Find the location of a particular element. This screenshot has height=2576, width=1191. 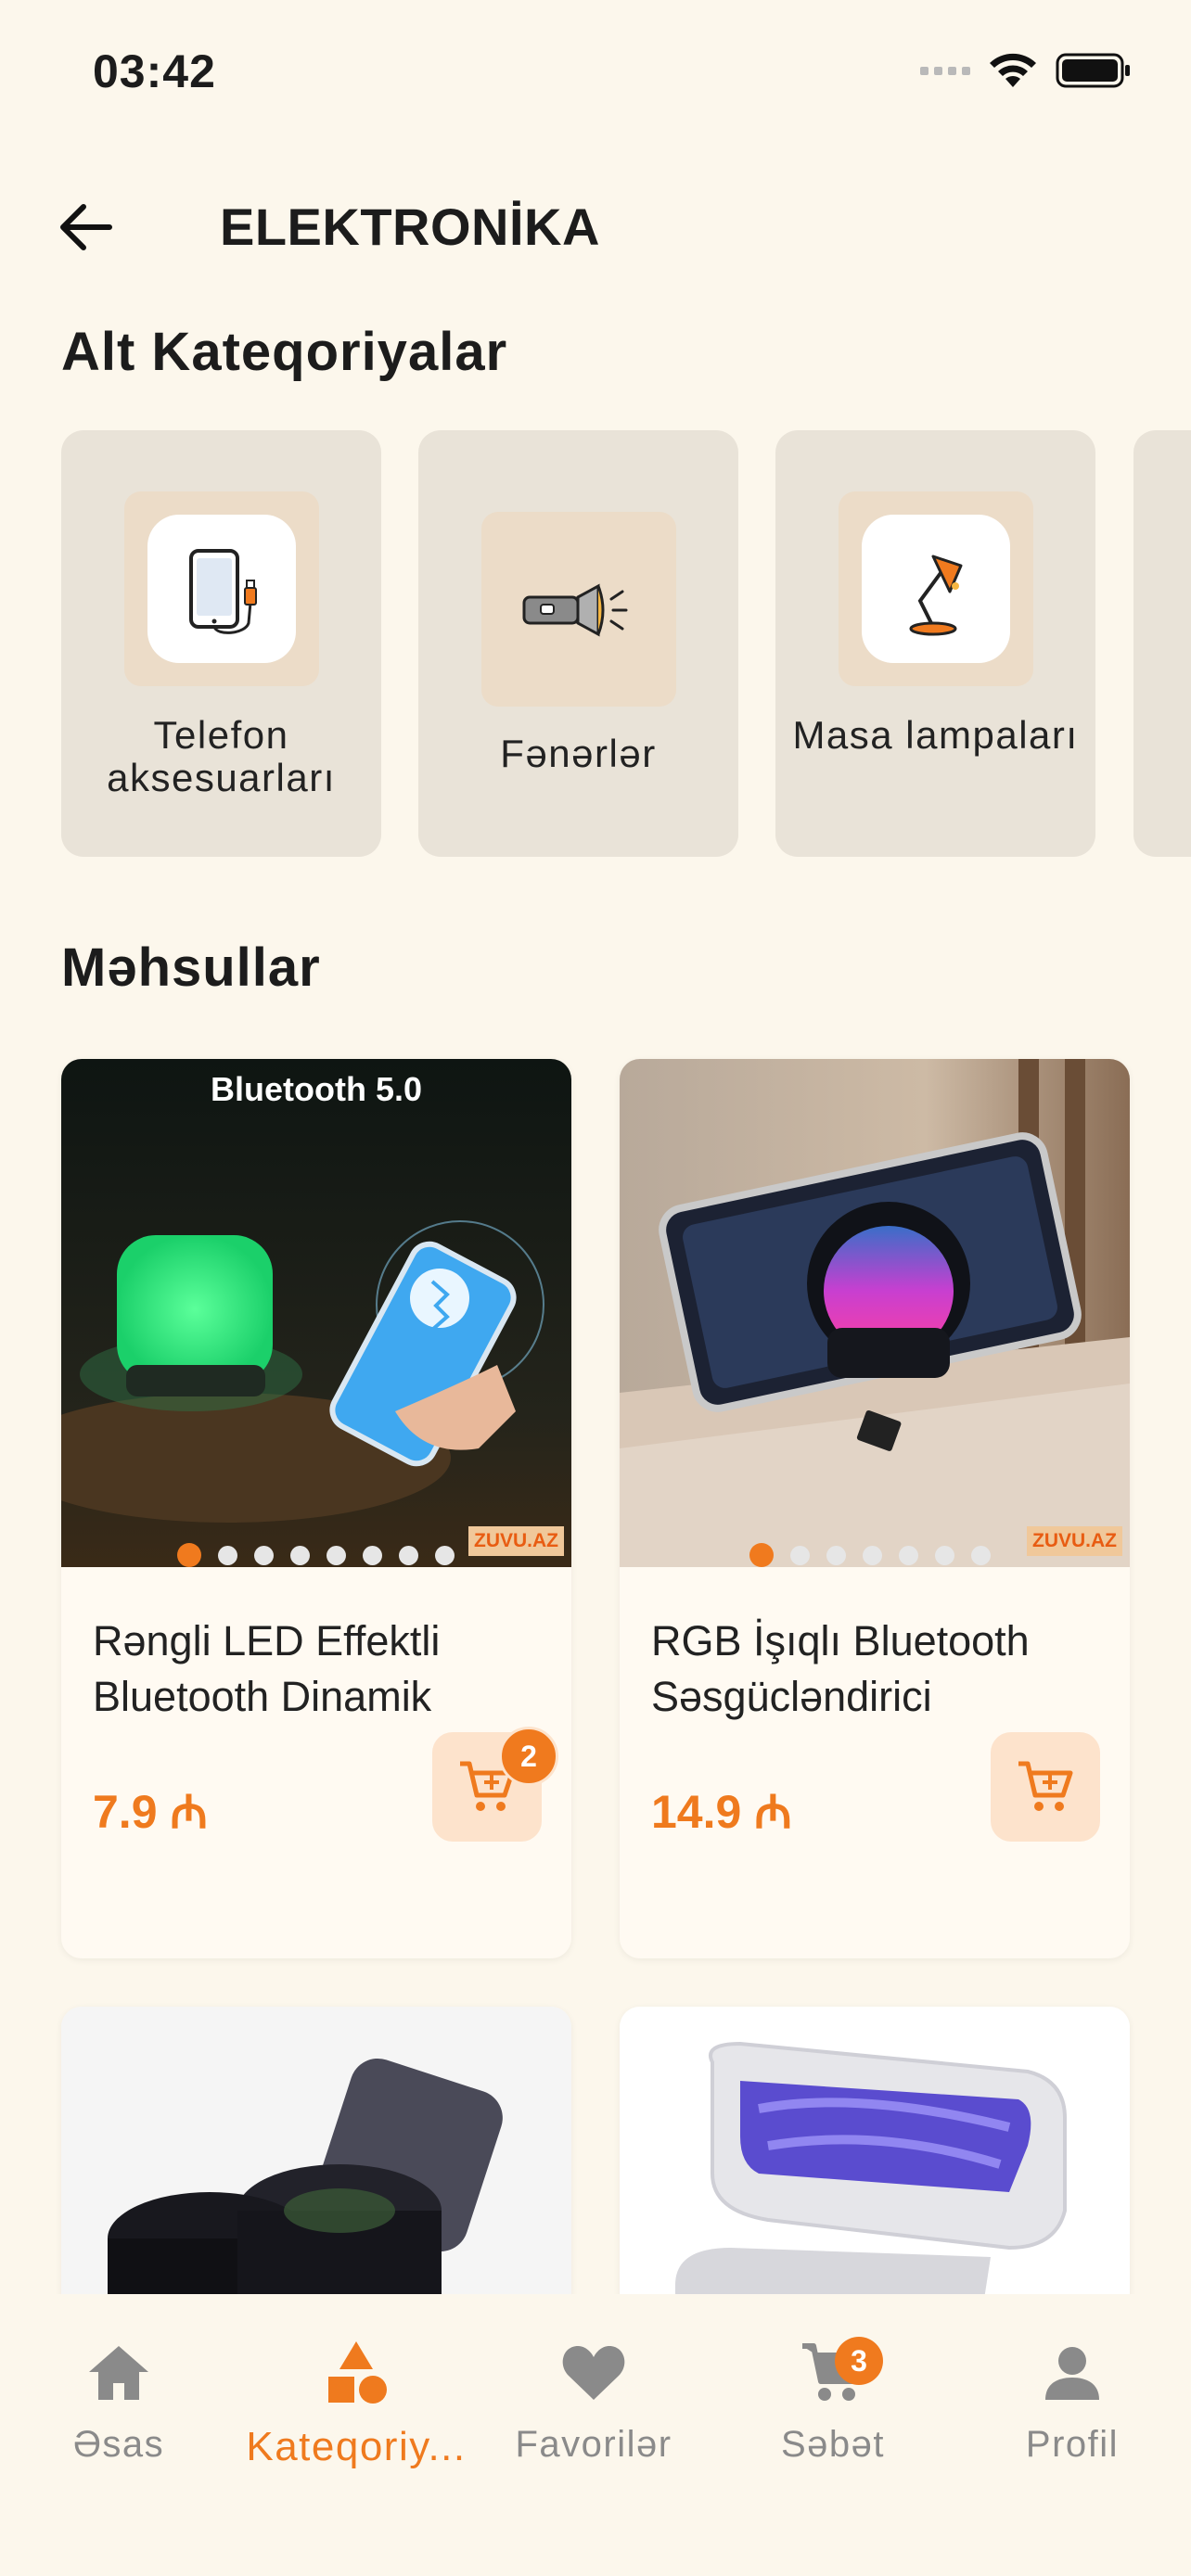

heart-icon is located at coordinates (593, 2373).